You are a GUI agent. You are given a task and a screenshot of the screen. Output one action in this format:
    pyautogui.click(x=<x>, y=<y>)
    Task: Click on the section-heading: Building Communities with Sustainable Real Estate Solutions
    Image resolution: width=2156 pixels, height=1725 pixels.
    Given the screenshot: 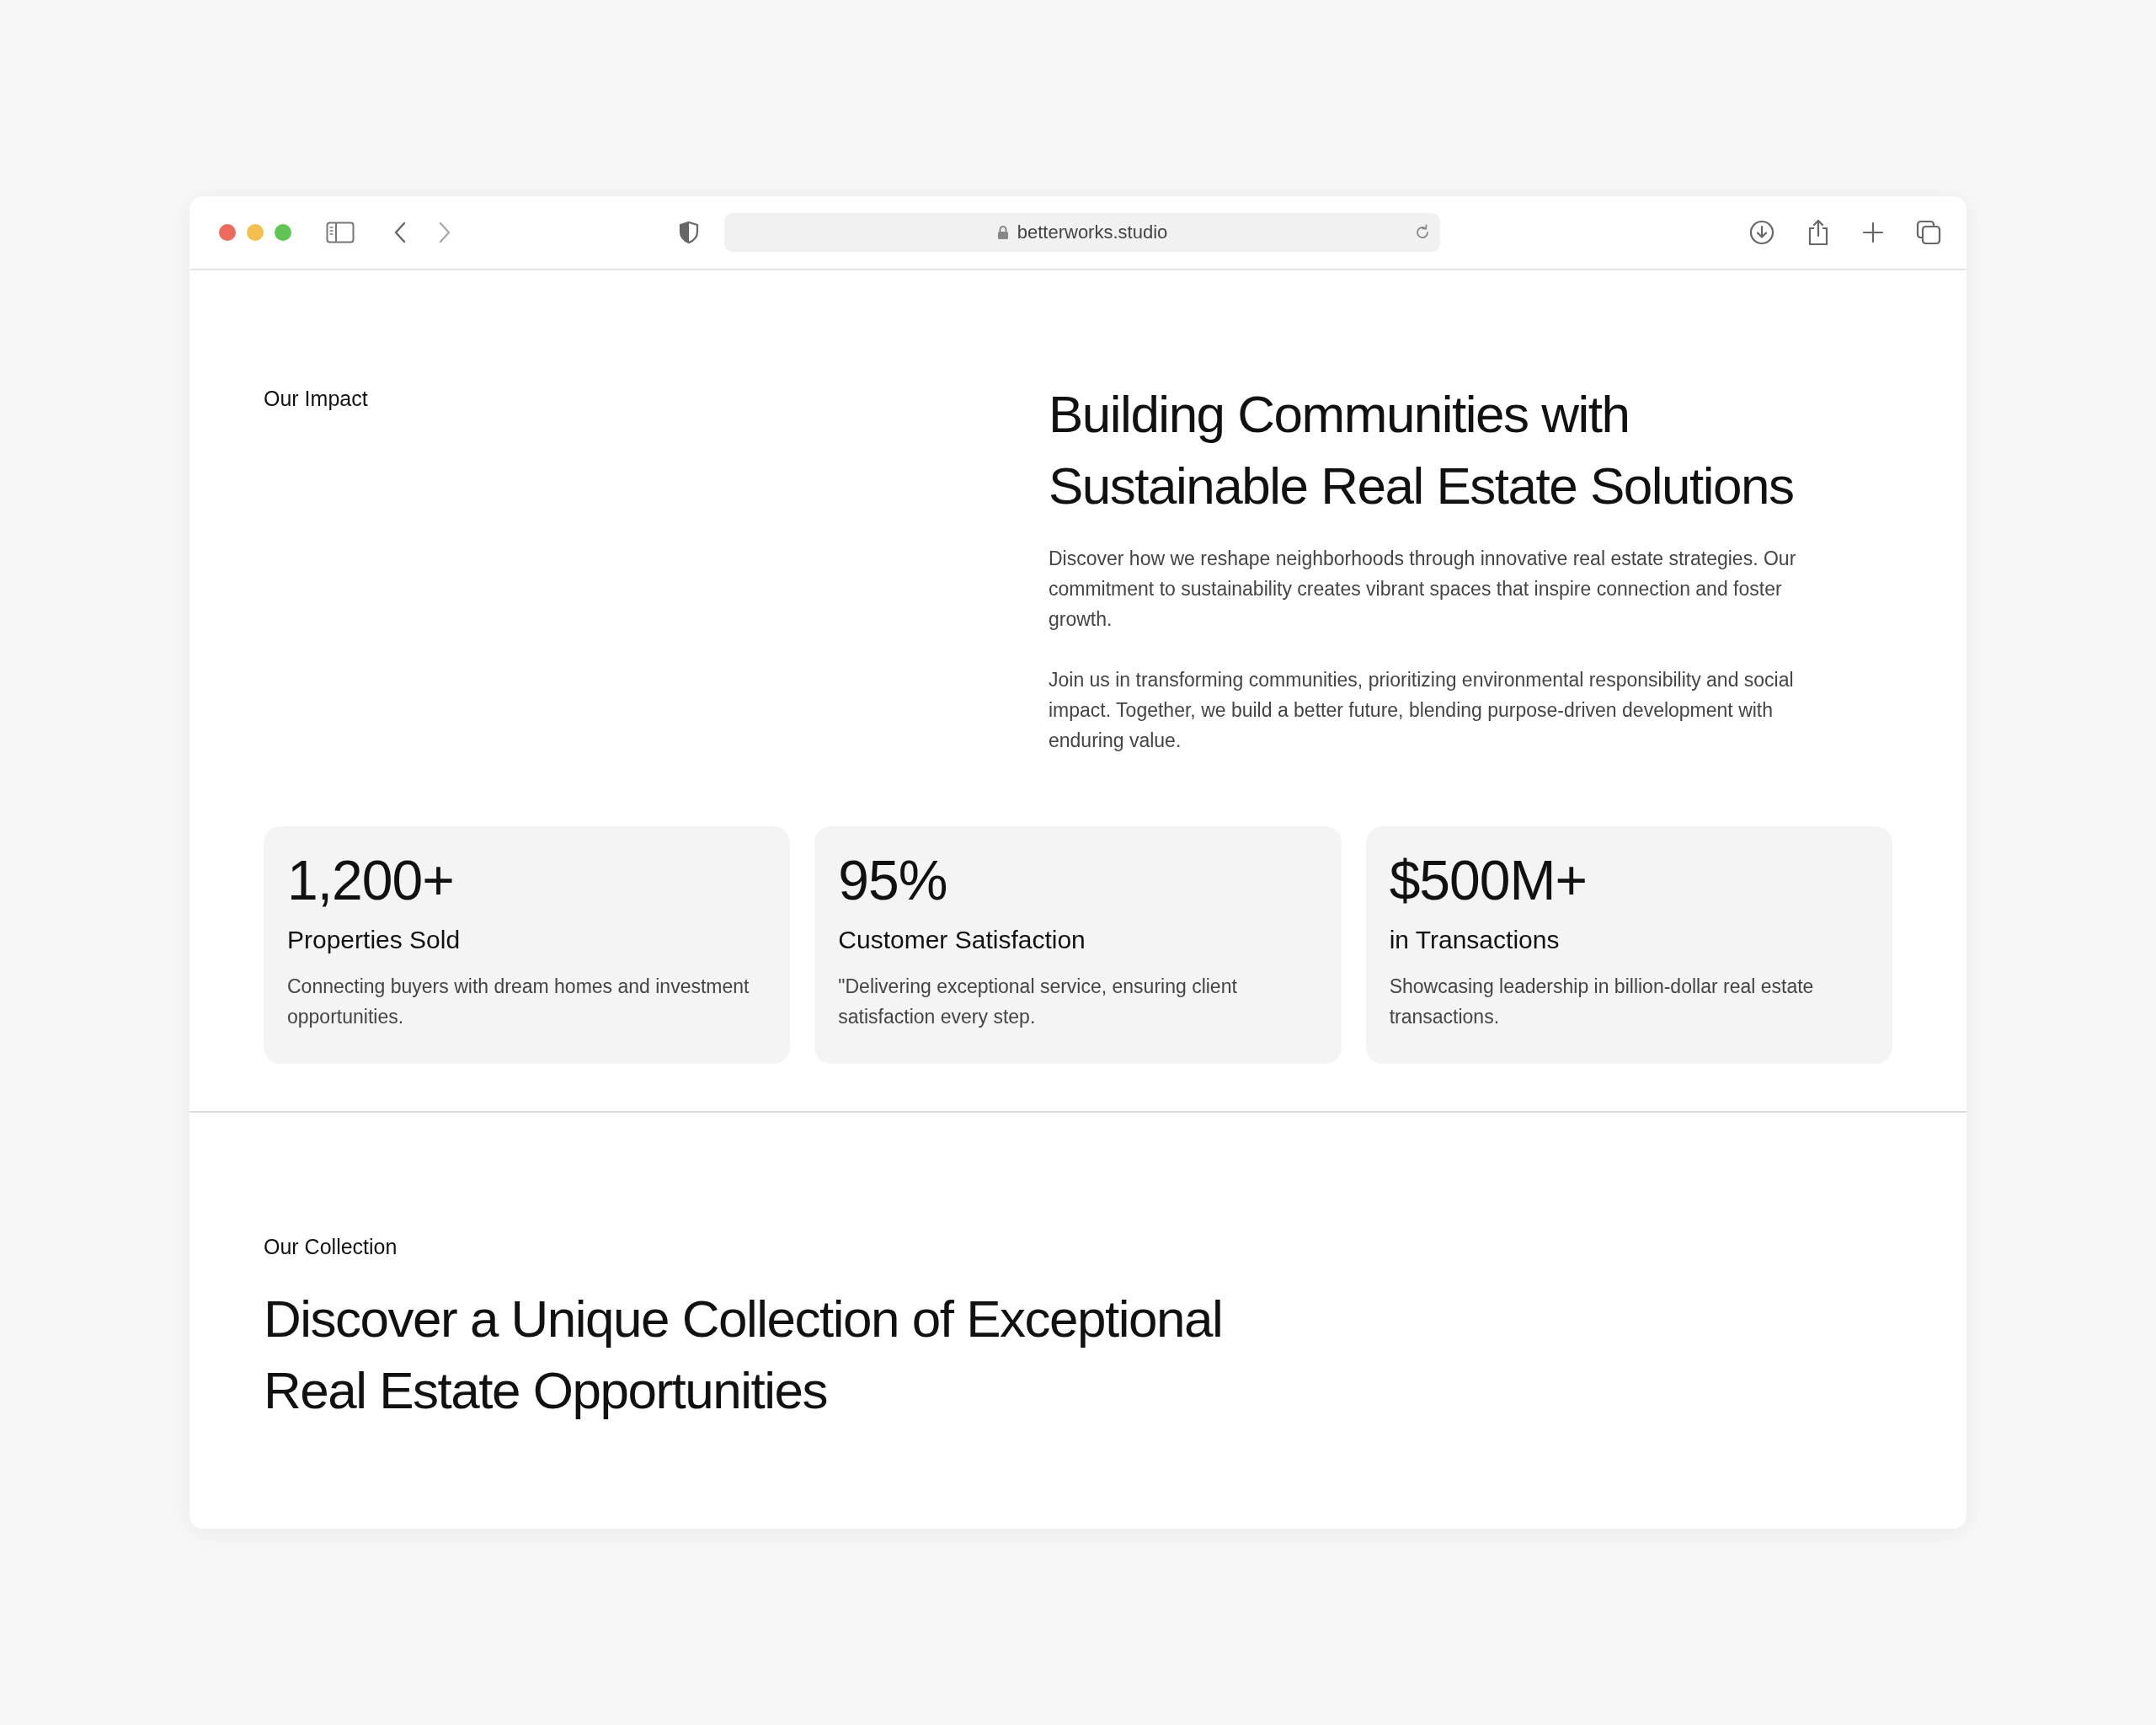 What is the action you would take?
    pyautogui.click(x=1422, y=450)
    